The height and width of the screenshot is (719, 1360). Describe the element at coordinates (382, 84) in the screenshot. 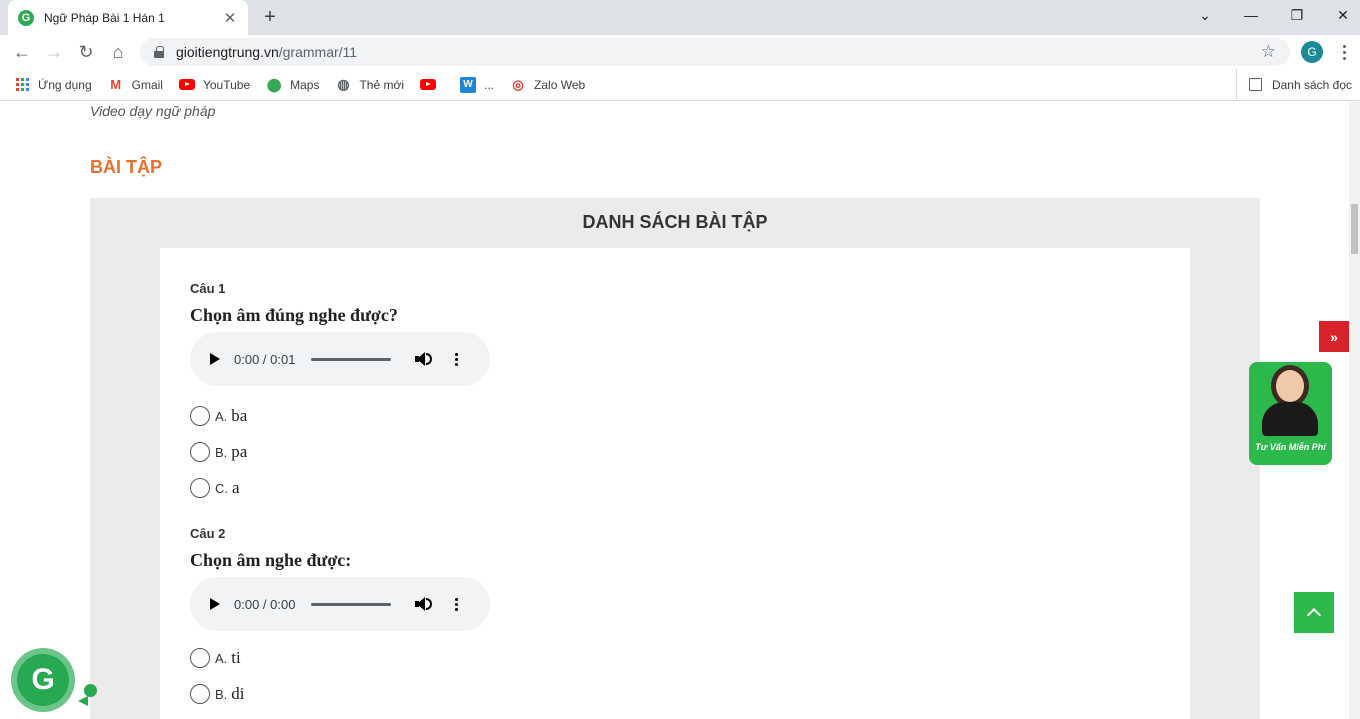

I see `bookmark-label: Thẻ mới` at that location.